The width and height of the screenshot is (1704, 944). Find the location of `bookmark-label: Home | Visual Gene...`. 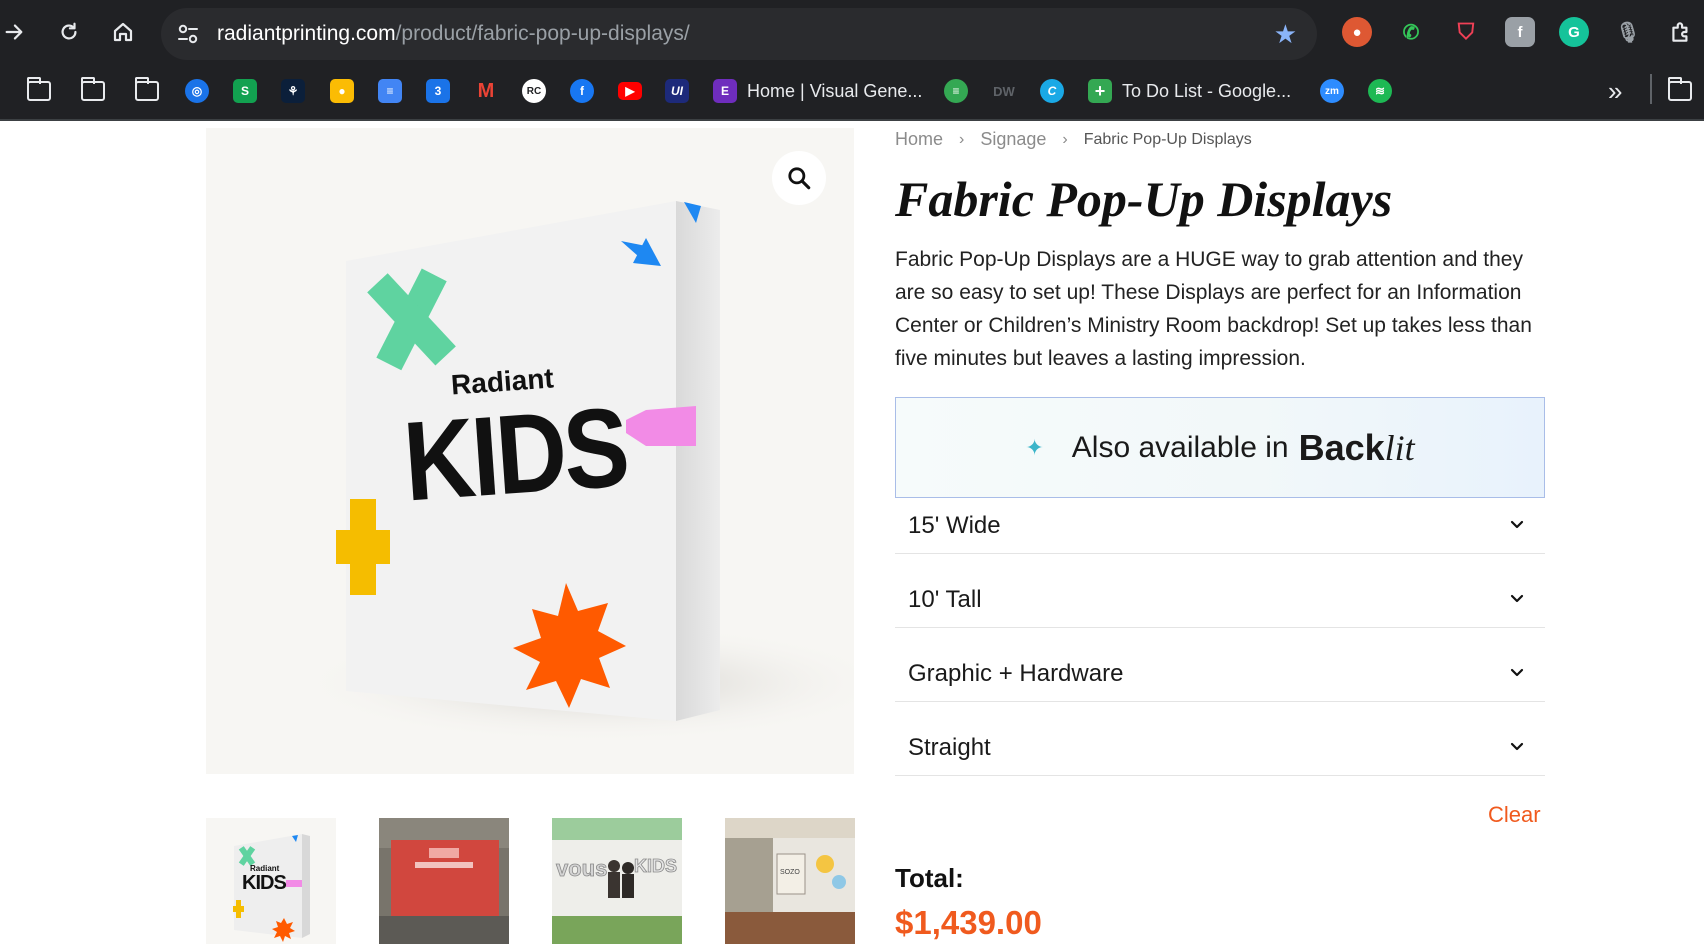

bookmark-label: Home | Visual Gene... is located at coordinates (835, 90).